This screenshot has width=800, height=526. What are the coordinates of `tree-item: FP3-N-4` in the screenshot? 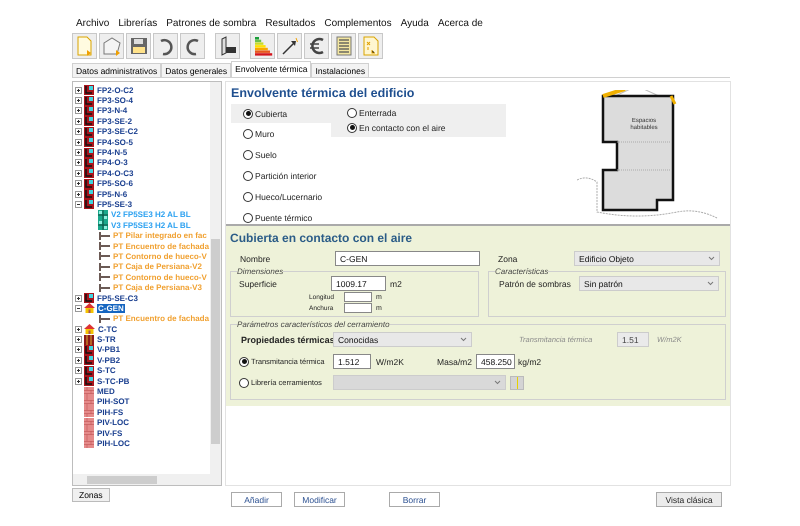 It's located at (112, 111).